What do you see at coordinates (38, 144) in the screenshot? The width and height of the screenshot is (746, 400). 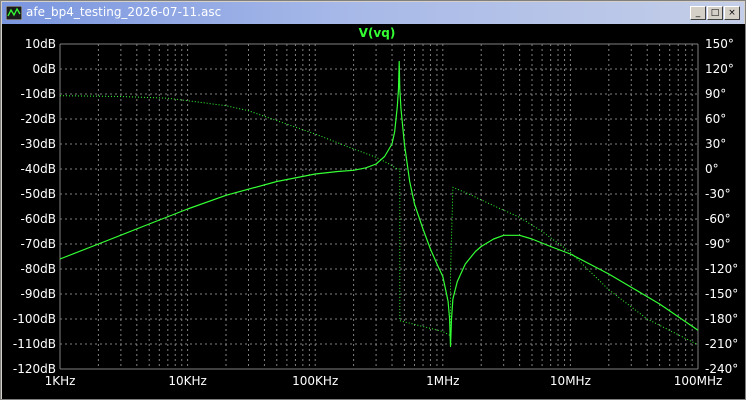 I see `y-left-tick-label: -30dB` at bounding box center [38, 144].